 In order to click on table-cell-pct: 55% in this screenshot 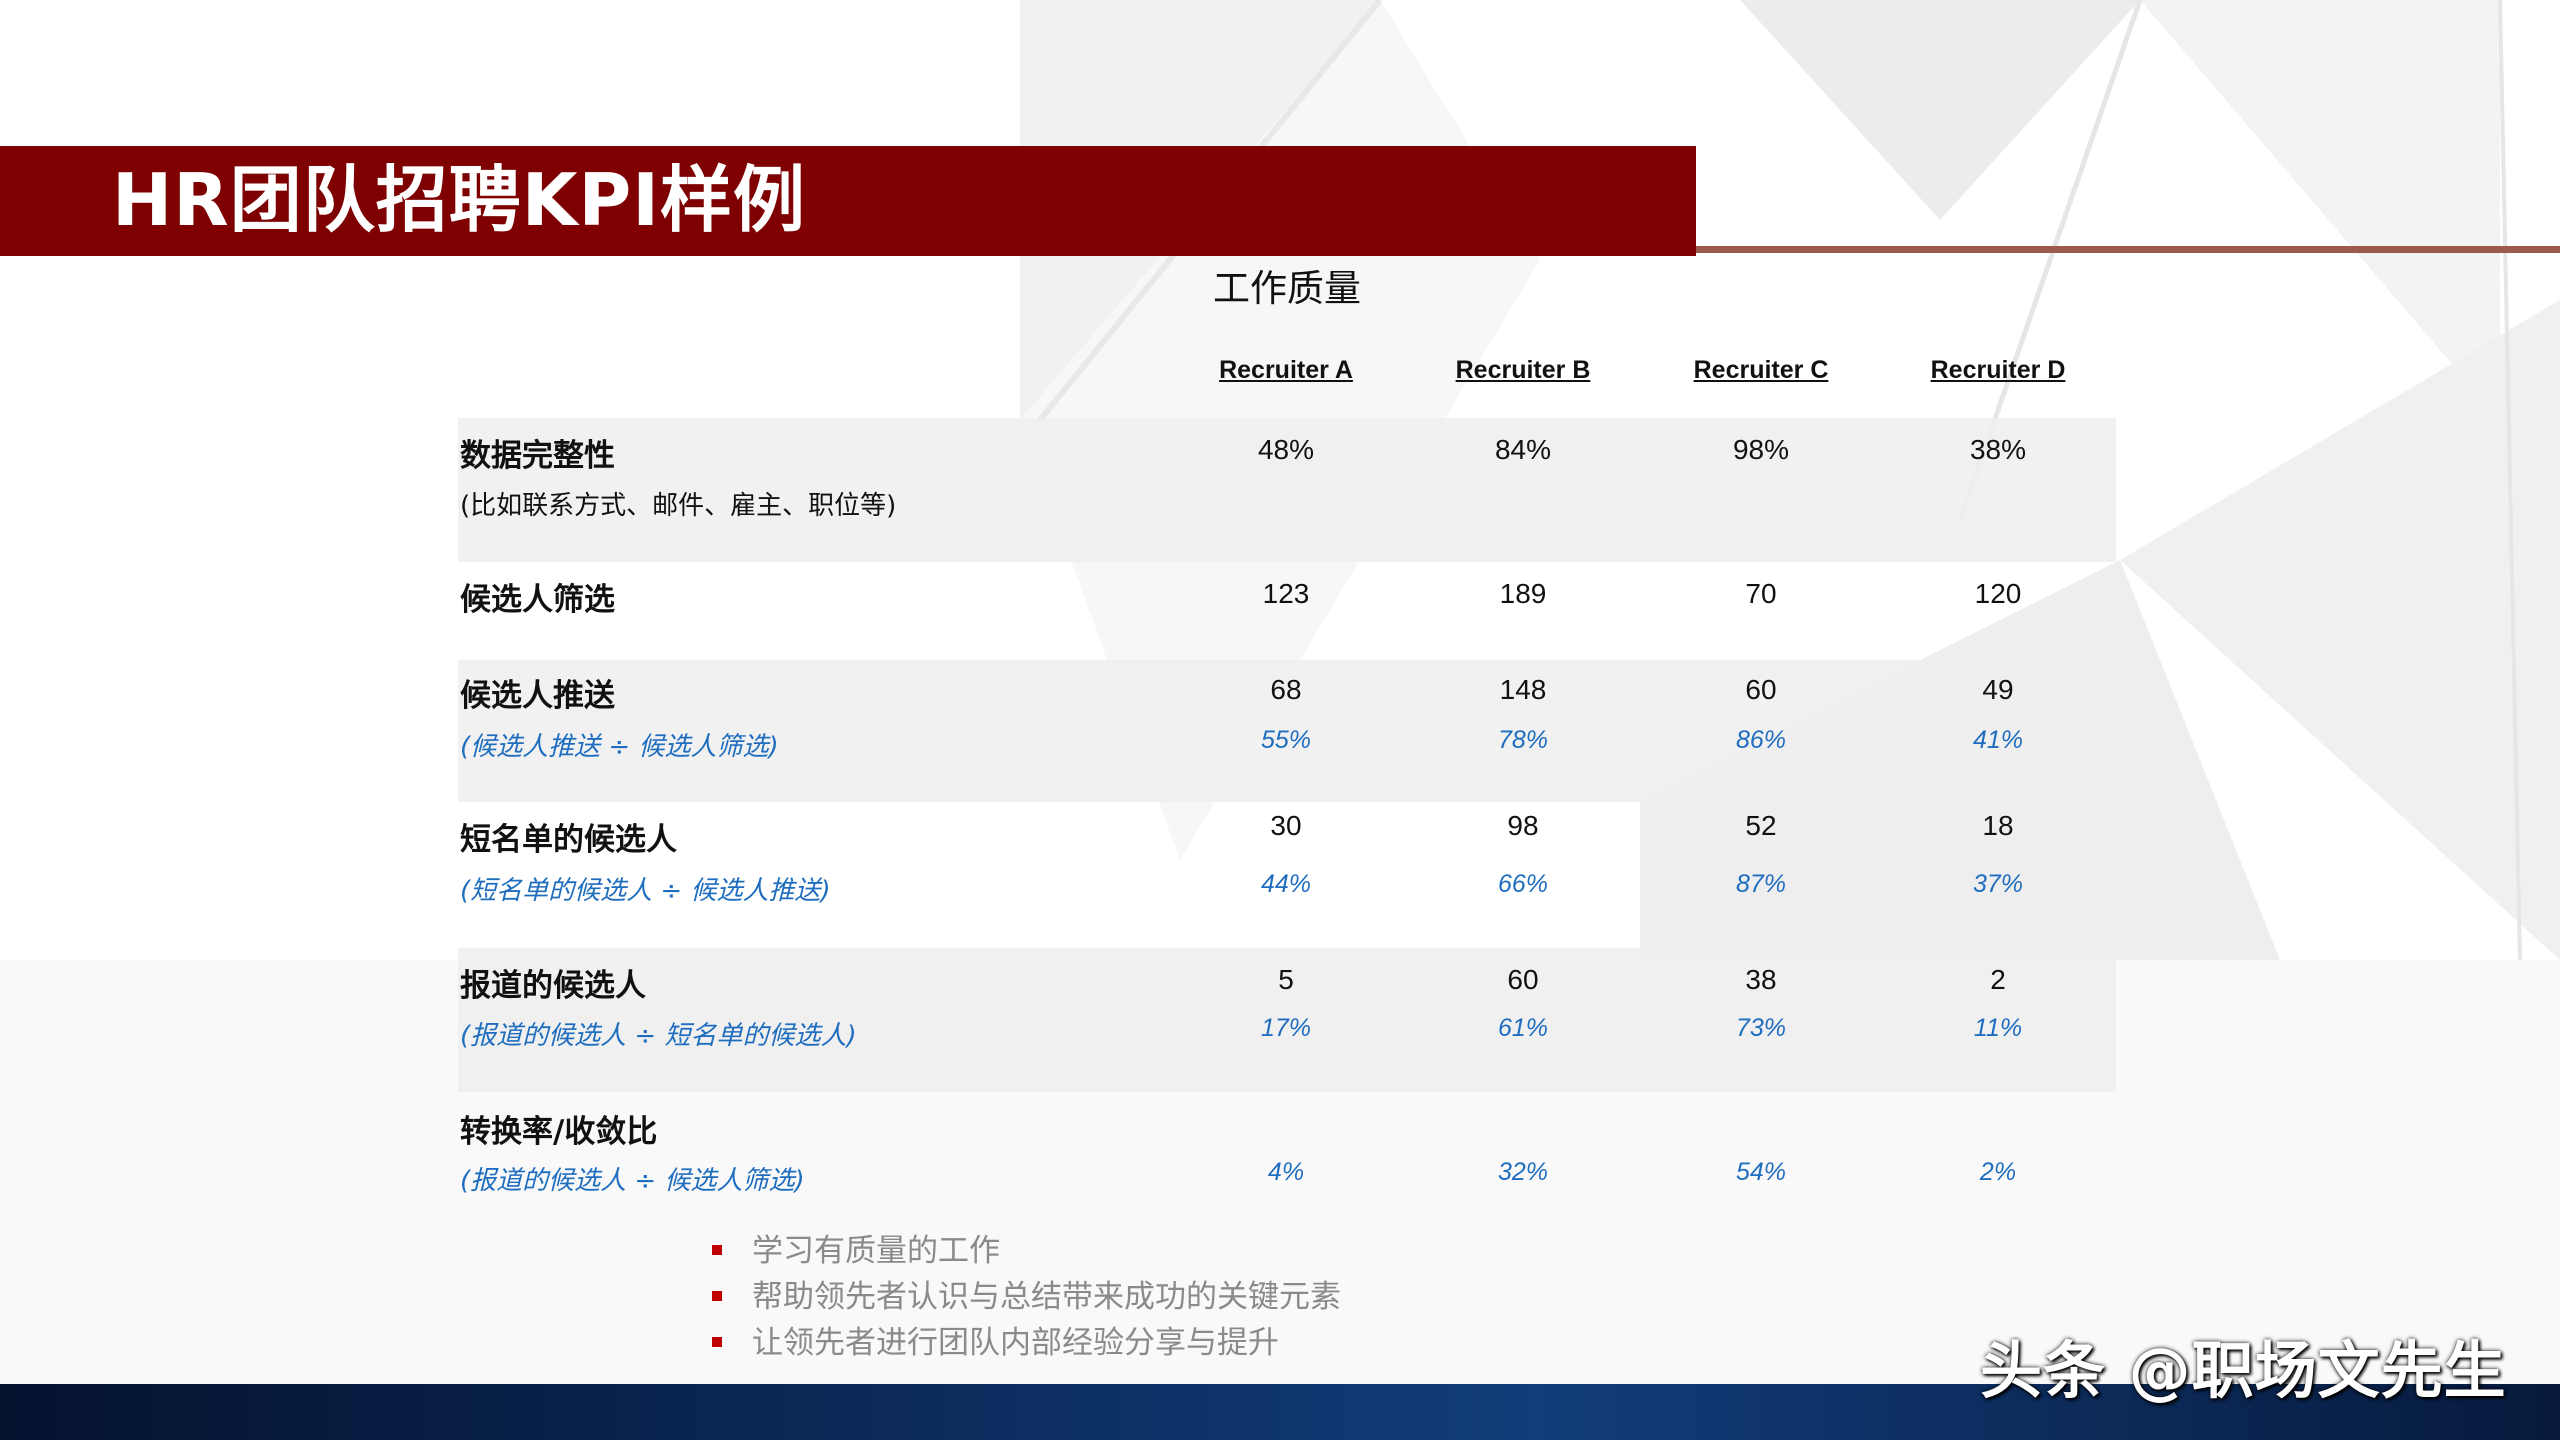, I will do `click(1286, 740)`.